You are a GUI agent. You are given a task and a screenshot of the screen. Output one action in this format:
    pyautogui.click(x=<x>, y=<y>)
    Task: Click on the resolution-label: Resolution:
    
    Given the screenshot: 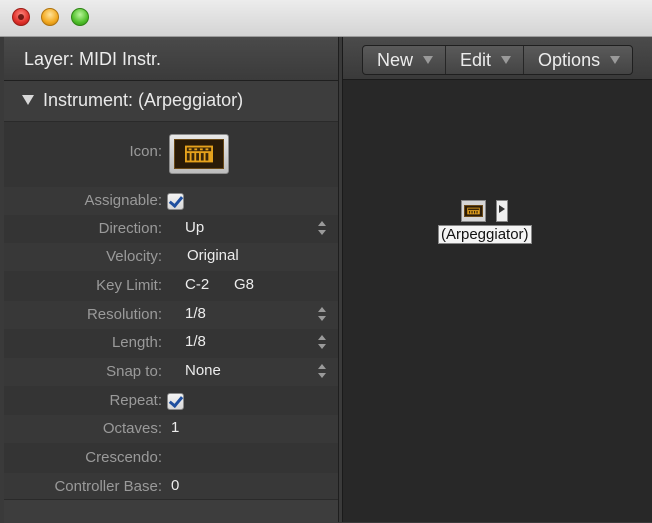 What is the action you would take?
    pyautogui.click(x=124, y=314)
    